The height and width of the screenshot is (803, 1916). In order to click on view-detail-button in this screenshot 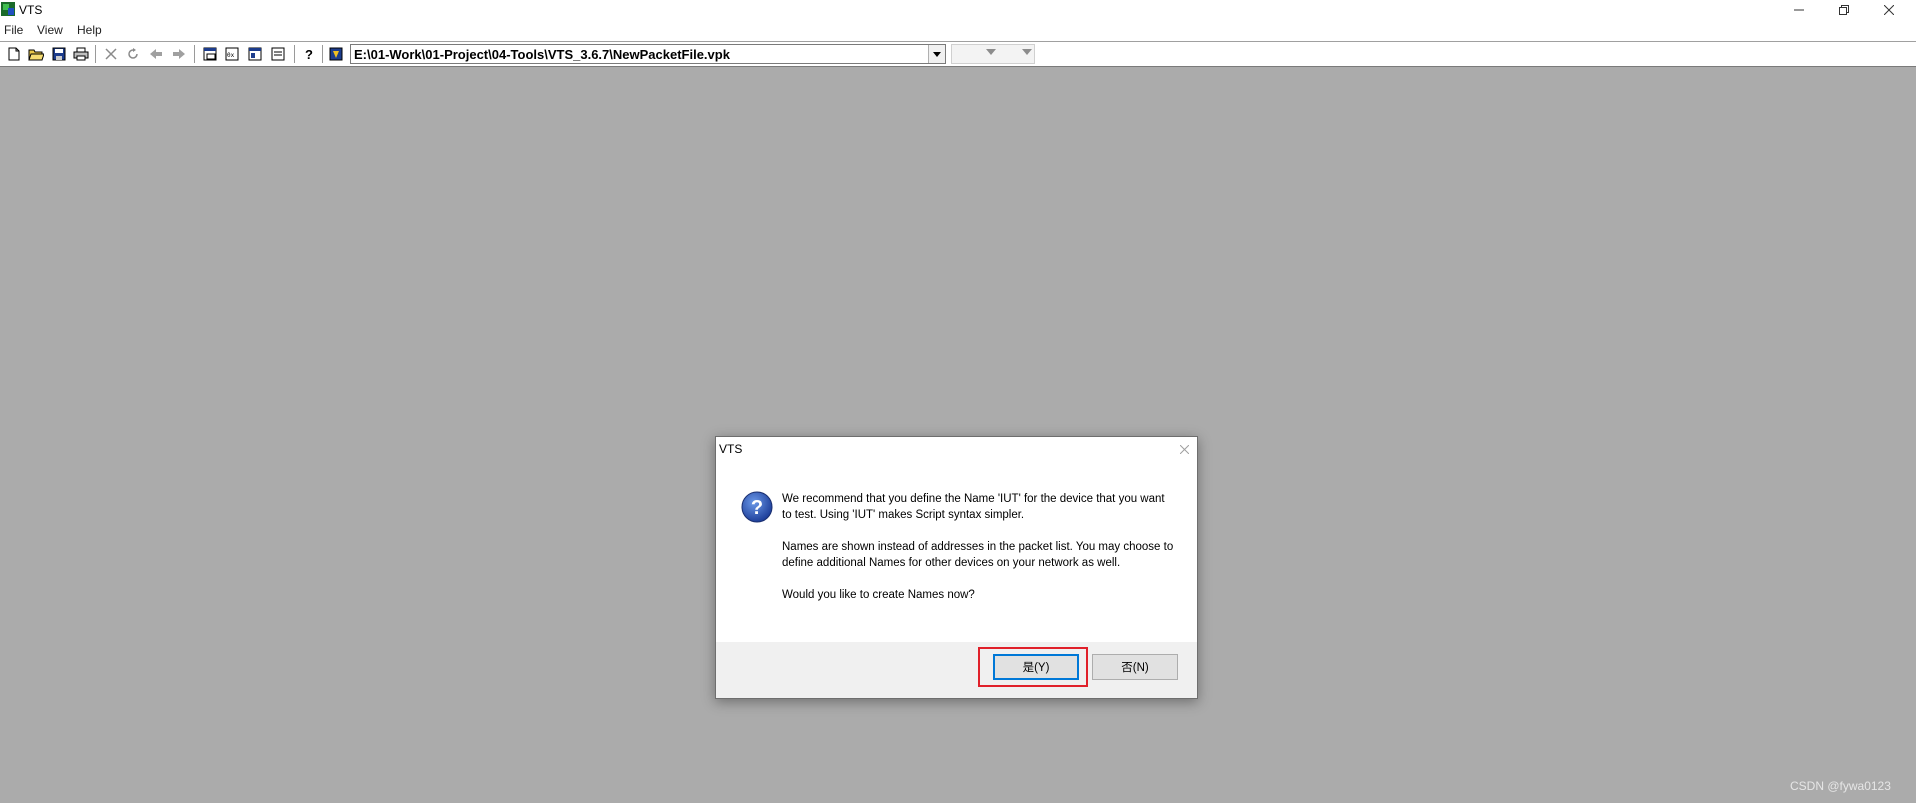, I will do `click(255, 54)`.